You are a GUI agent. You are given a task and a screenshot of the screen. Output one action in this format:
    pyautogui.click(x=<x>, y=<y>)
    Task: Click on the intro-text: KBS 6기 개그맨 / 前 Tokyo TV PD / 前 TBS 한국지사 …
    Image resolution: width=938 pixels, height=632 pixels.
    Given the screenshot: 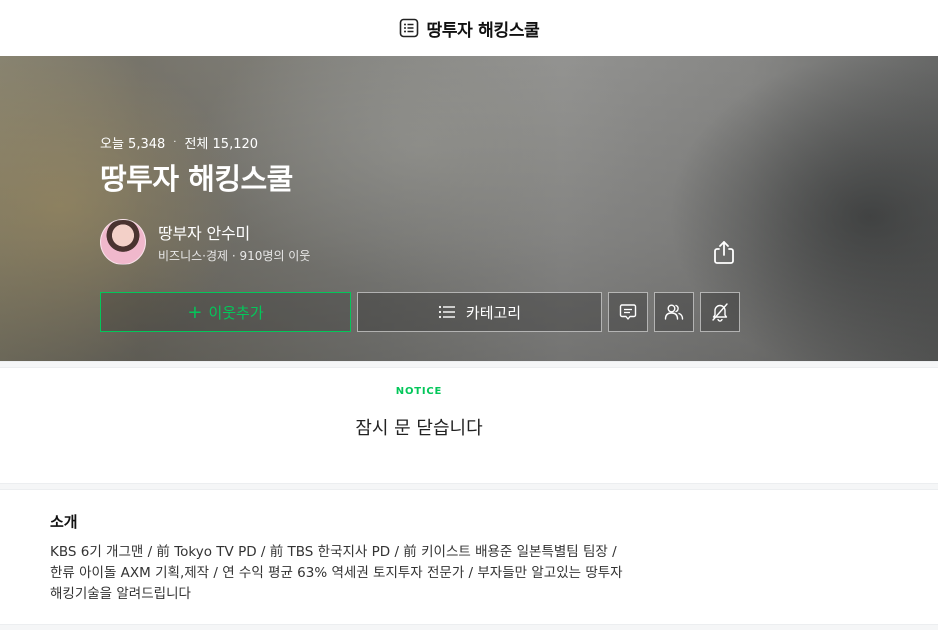 What is the action you would take?
    pyautogui.click(x=336, y=573)
    